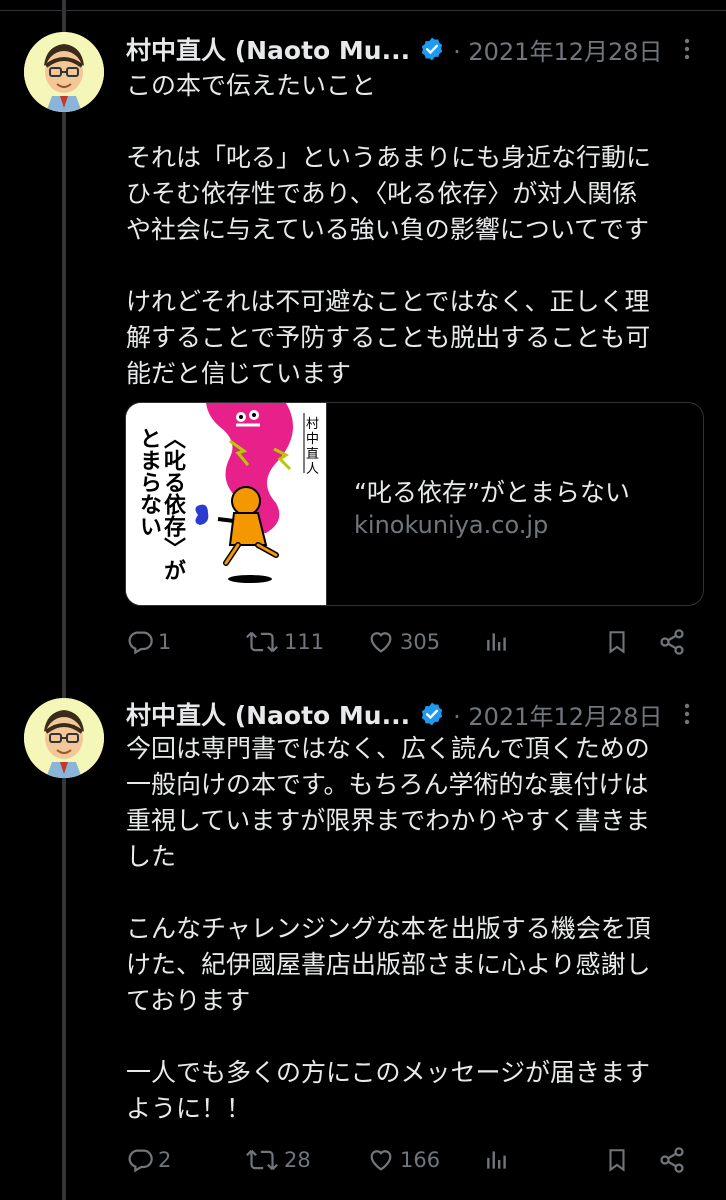  What do you see at coordinates (188, 1000) in the screenshot?
I see `text-line: ております` at bounding box center [188, 1000].